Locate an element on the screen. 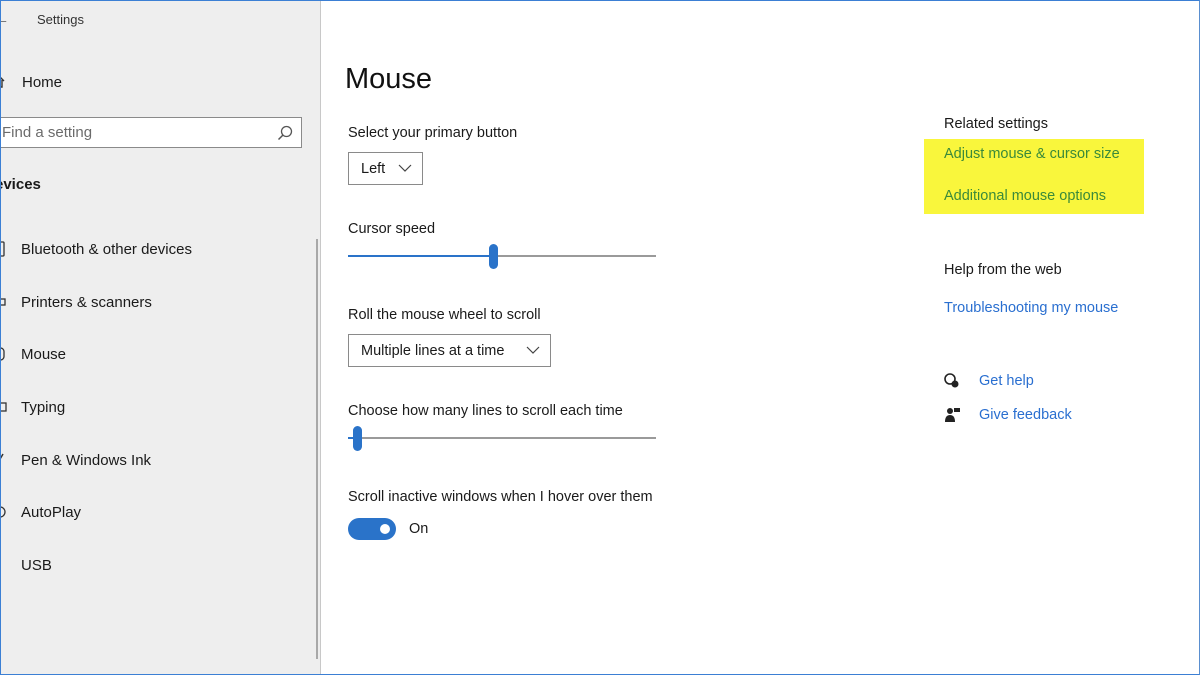 The height and width of the screenshot is (675, 1200). slider-track is located at coordinates (502, 438).